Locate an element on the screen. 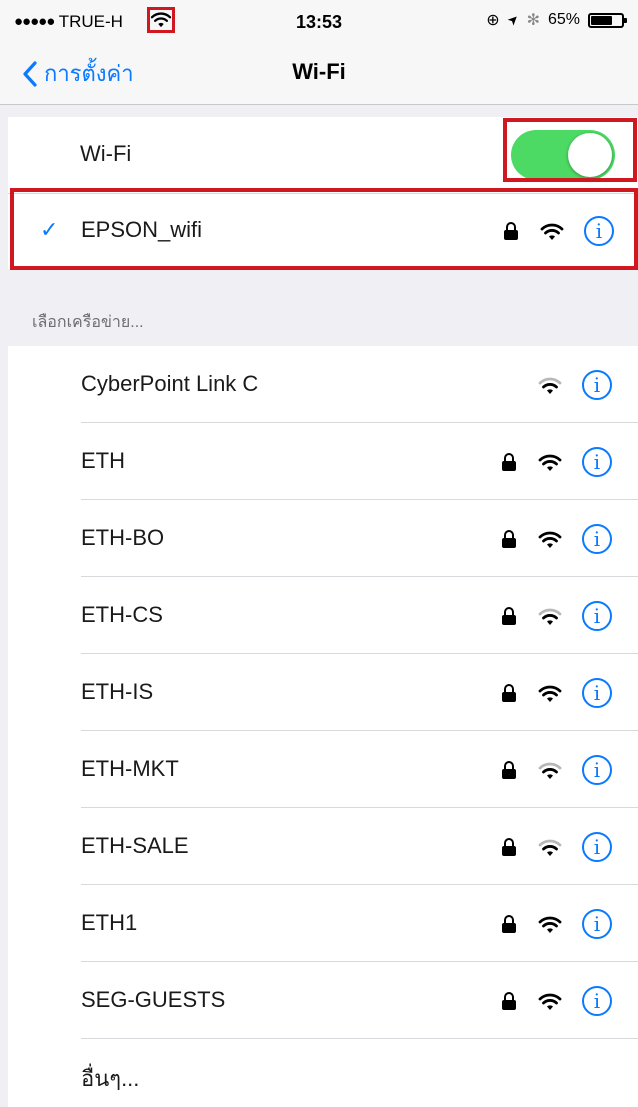 The image size is (638, 1107). network-row: ETH-SALE i is located at coordinates (323, 846).